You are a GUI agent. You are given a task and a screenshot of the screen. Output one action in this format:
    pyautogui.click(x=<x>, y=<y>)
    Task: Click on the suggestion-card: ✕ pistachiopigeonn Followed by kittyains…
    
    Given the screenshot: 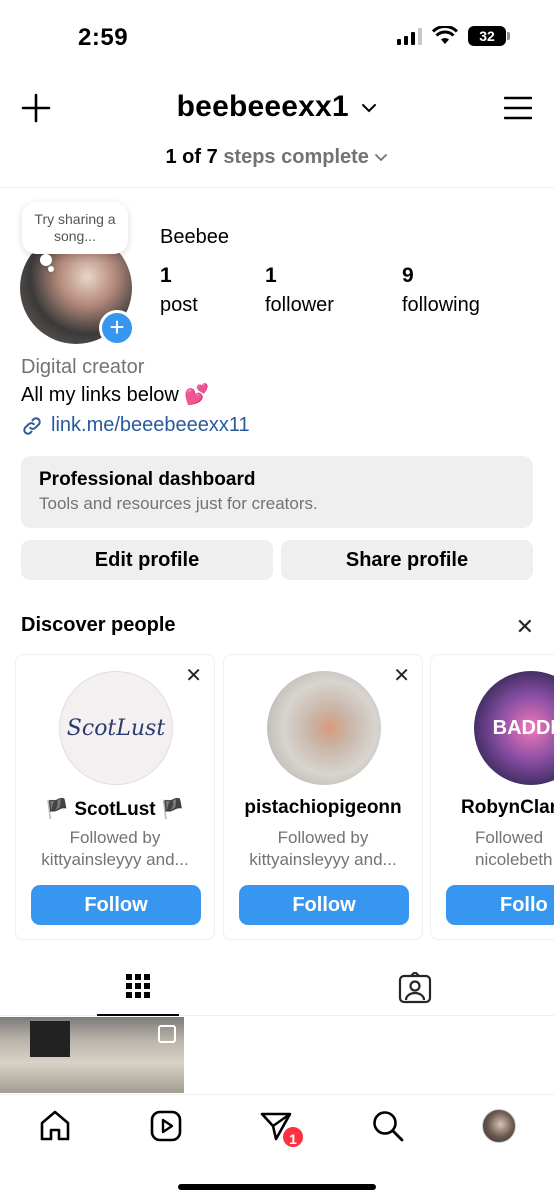 What is the action you would take?
    pyautogui.click(x=323, y=797)
    